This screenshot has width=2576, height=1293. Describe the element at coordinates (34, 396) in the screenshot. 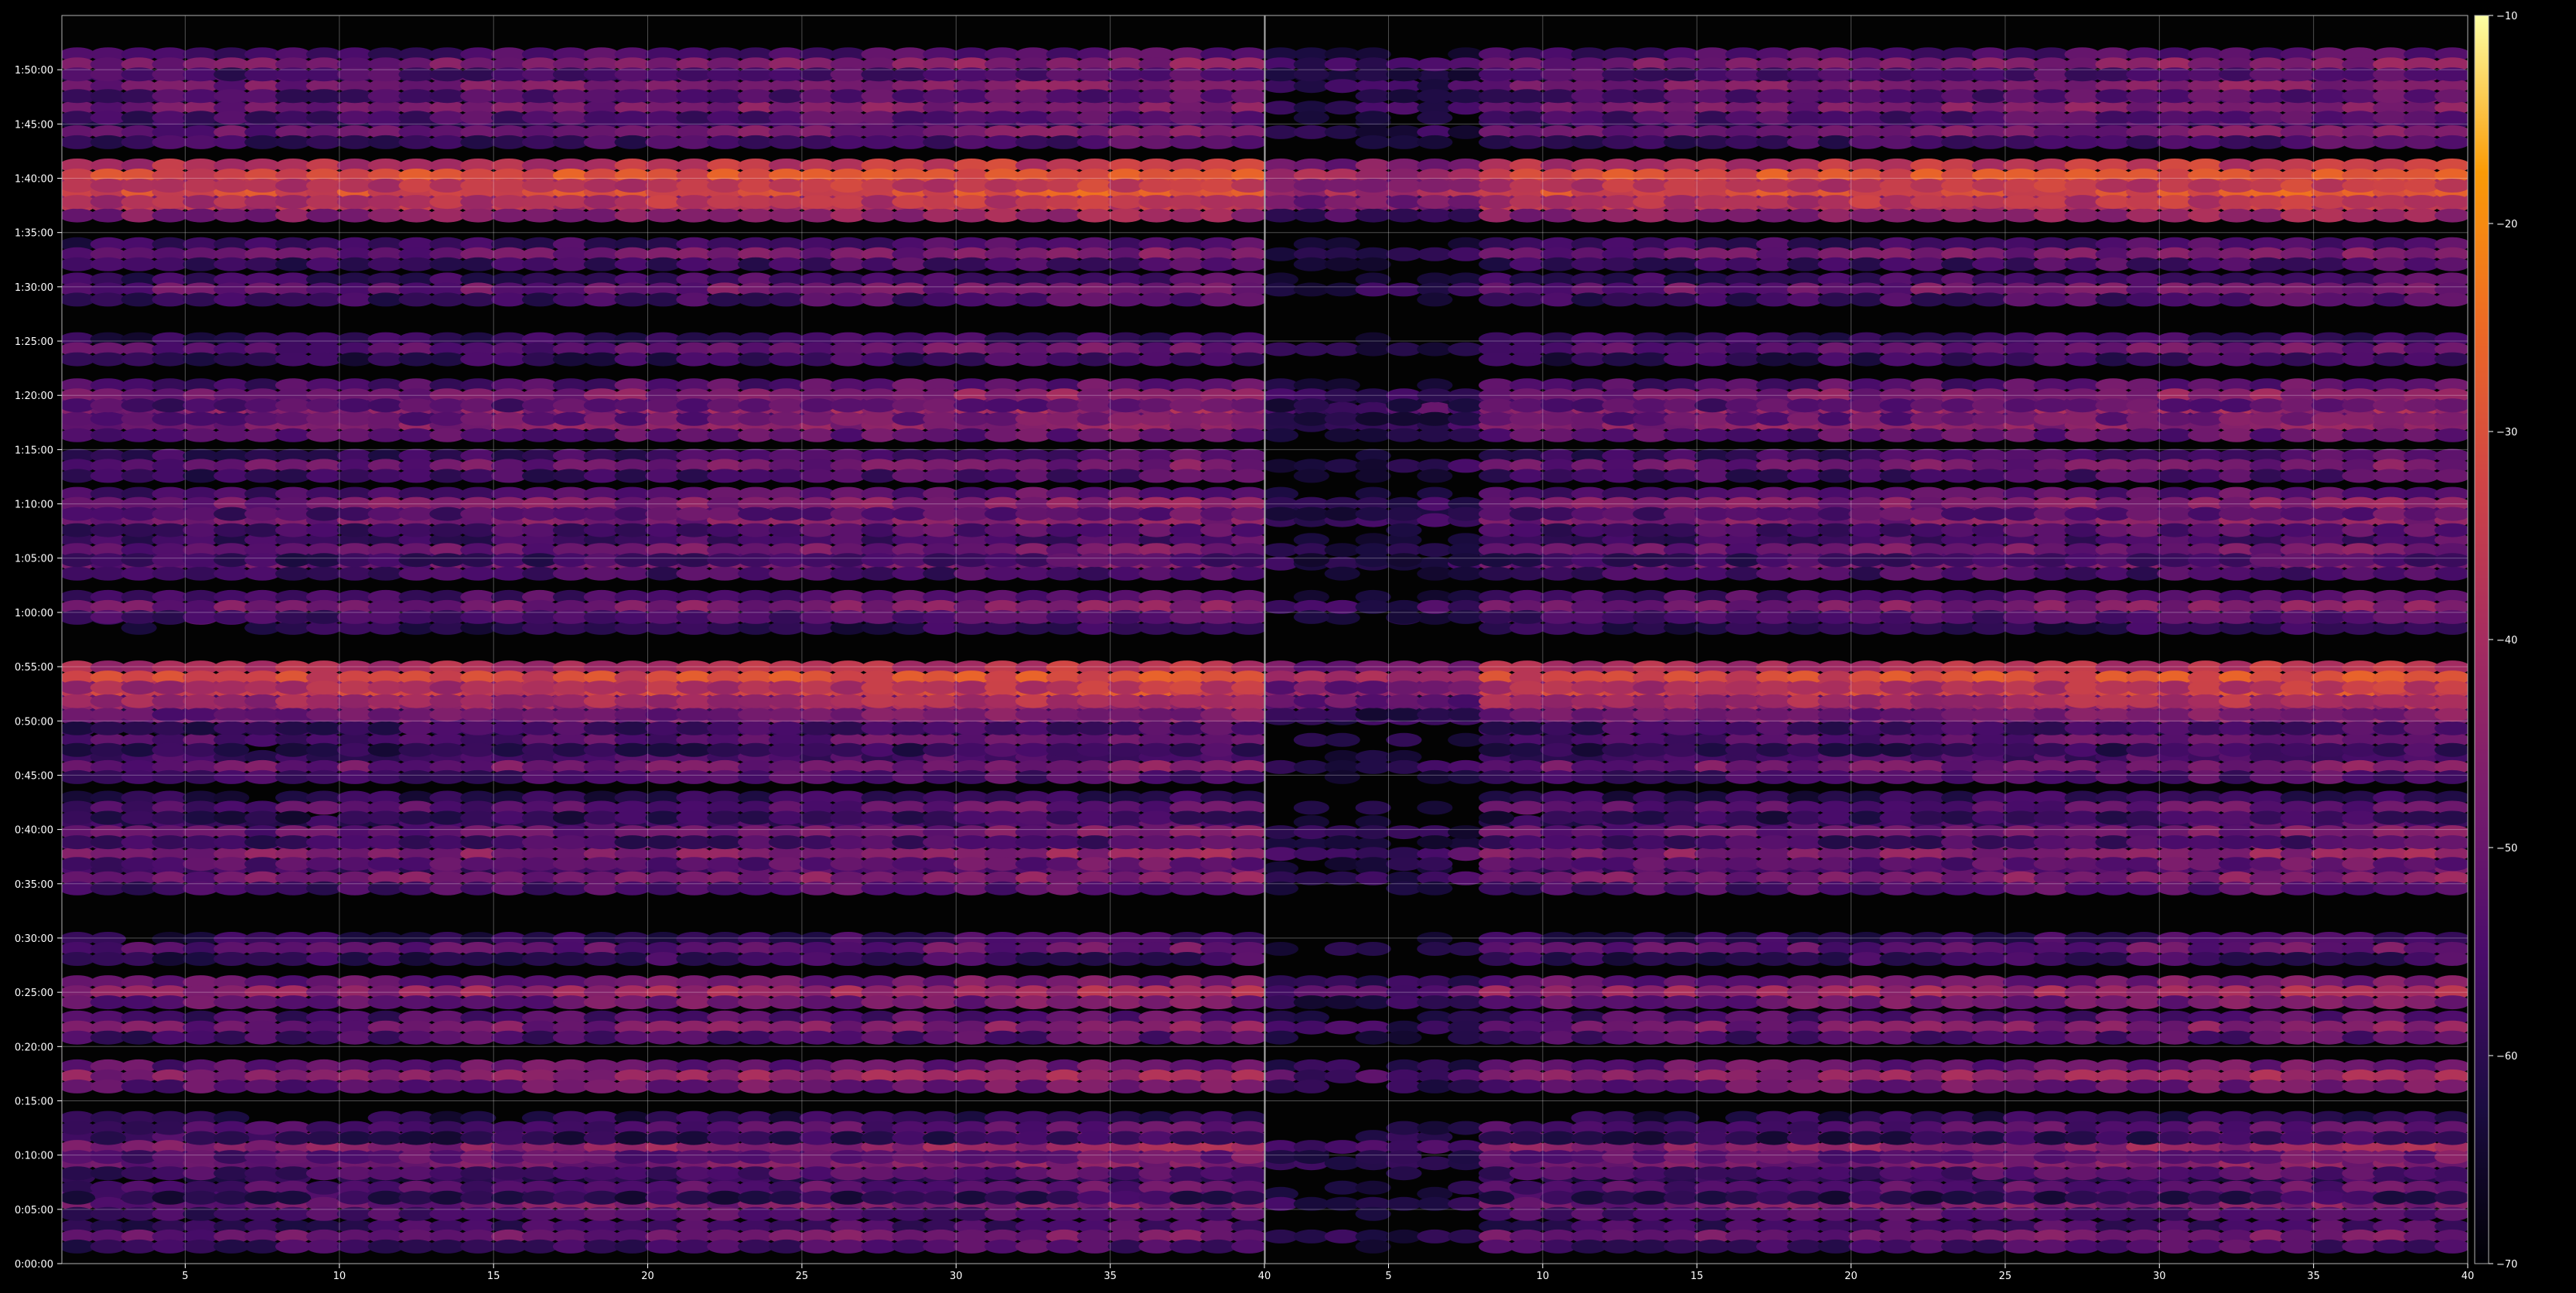

I see `y-tick-label: 1:20:00` at that location.